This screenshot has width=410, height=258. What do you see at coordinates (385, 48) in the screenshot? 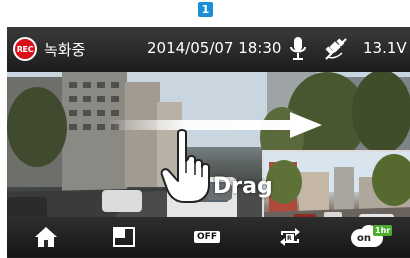
I see `voltage-display: 13.1V` at bounding box center [385, 48].